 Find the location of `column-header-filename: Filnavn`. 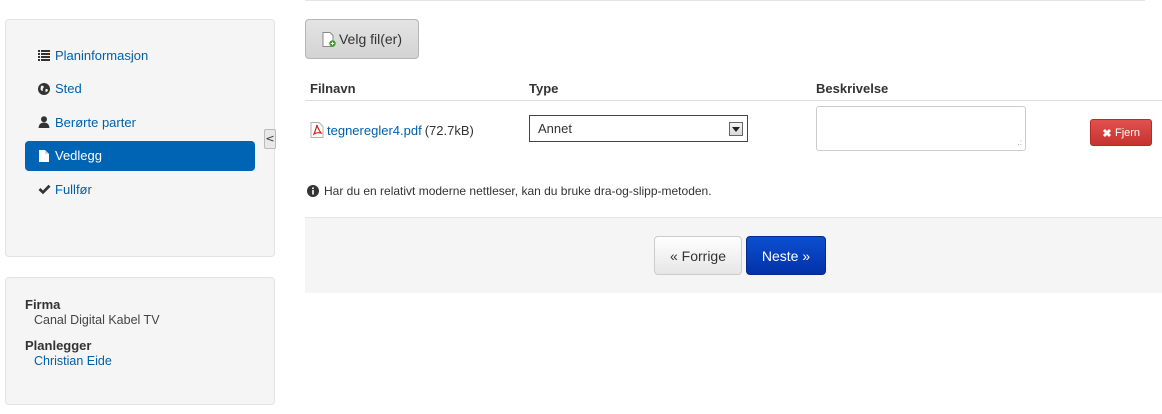

column-header-filename: Filnavn is located at coordinates (333, 88).